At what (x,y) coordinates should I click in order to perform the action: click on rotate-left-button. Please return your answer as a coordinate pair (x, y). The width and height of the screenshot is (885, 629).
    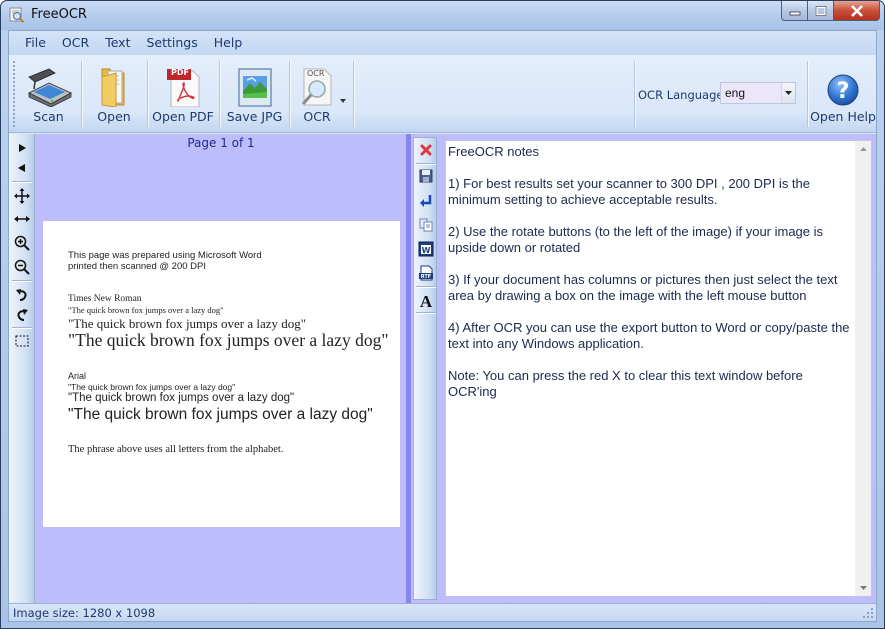
    Looking at the image, I should click on (22, 295).